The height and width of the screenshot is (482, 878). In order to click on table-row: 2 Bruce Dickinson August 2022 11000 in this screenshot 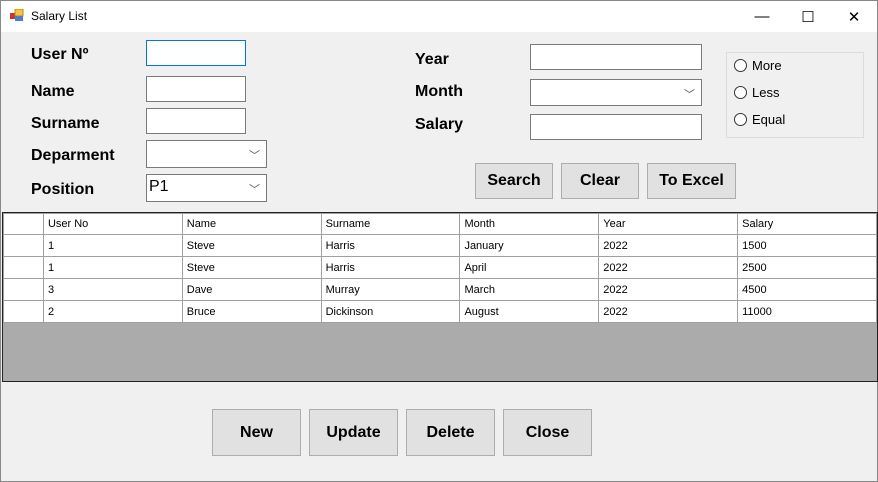, I will do `click(440, 311)`.